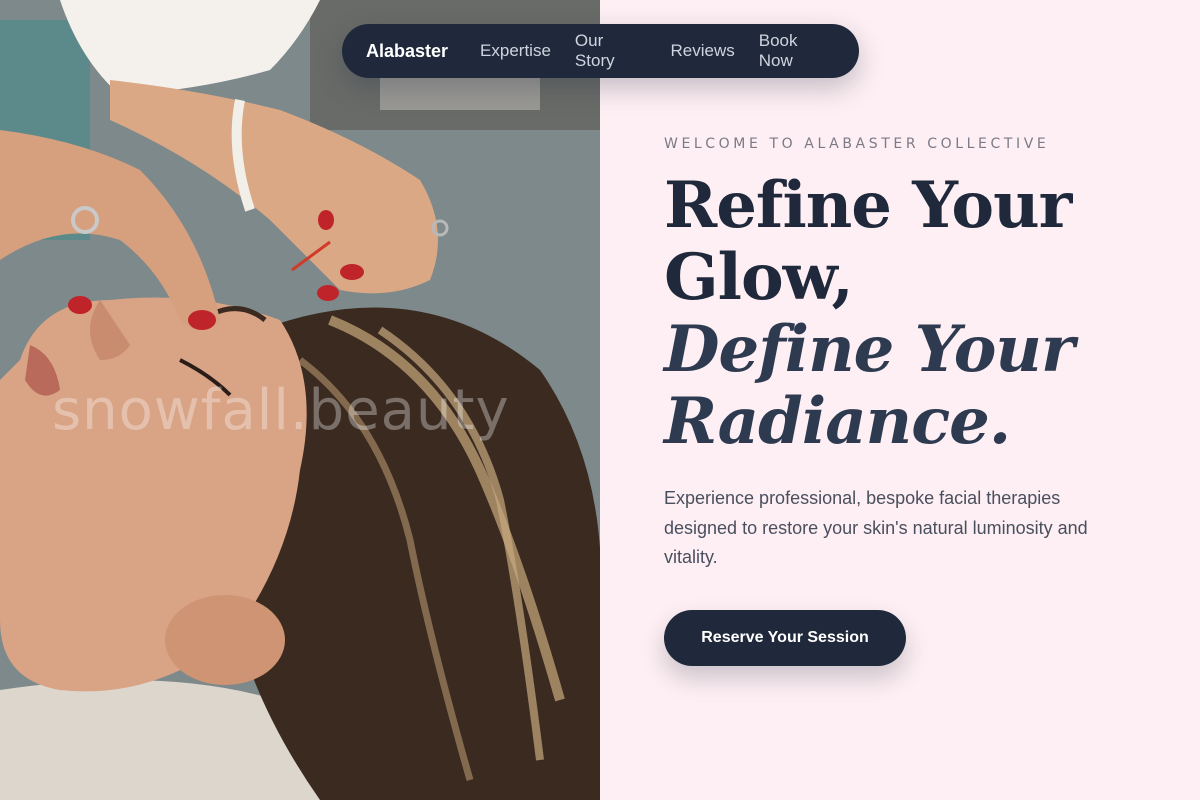 Image resolution: width=1200 pixels, height=800 pixels. What do you see at coordinates (797, 51) in the screenshot?
I see `nav-link-book-now: Book Now` at bounding box center [797, 51].